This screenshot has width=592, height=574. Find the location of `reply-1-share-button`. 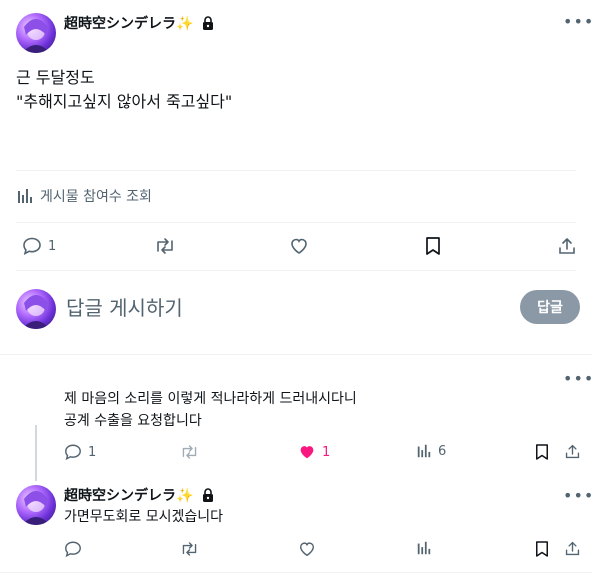

reply-1-share-button is located at coordinates (572, 451).